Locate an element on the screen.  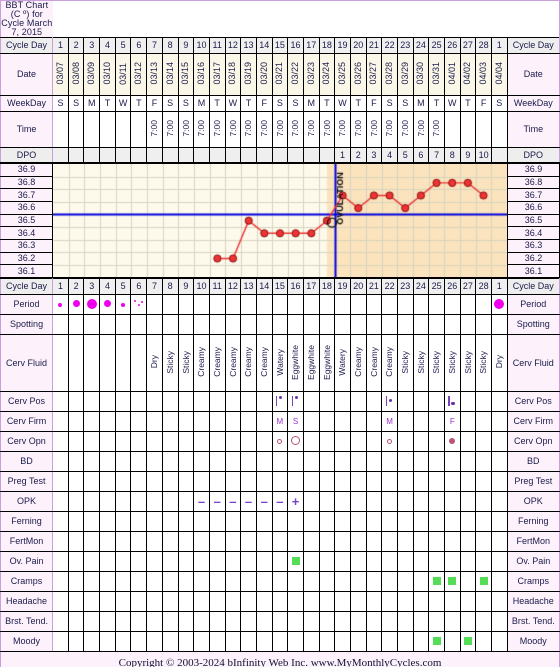
moody-cell-col5 is located at coordinates (139, 641).